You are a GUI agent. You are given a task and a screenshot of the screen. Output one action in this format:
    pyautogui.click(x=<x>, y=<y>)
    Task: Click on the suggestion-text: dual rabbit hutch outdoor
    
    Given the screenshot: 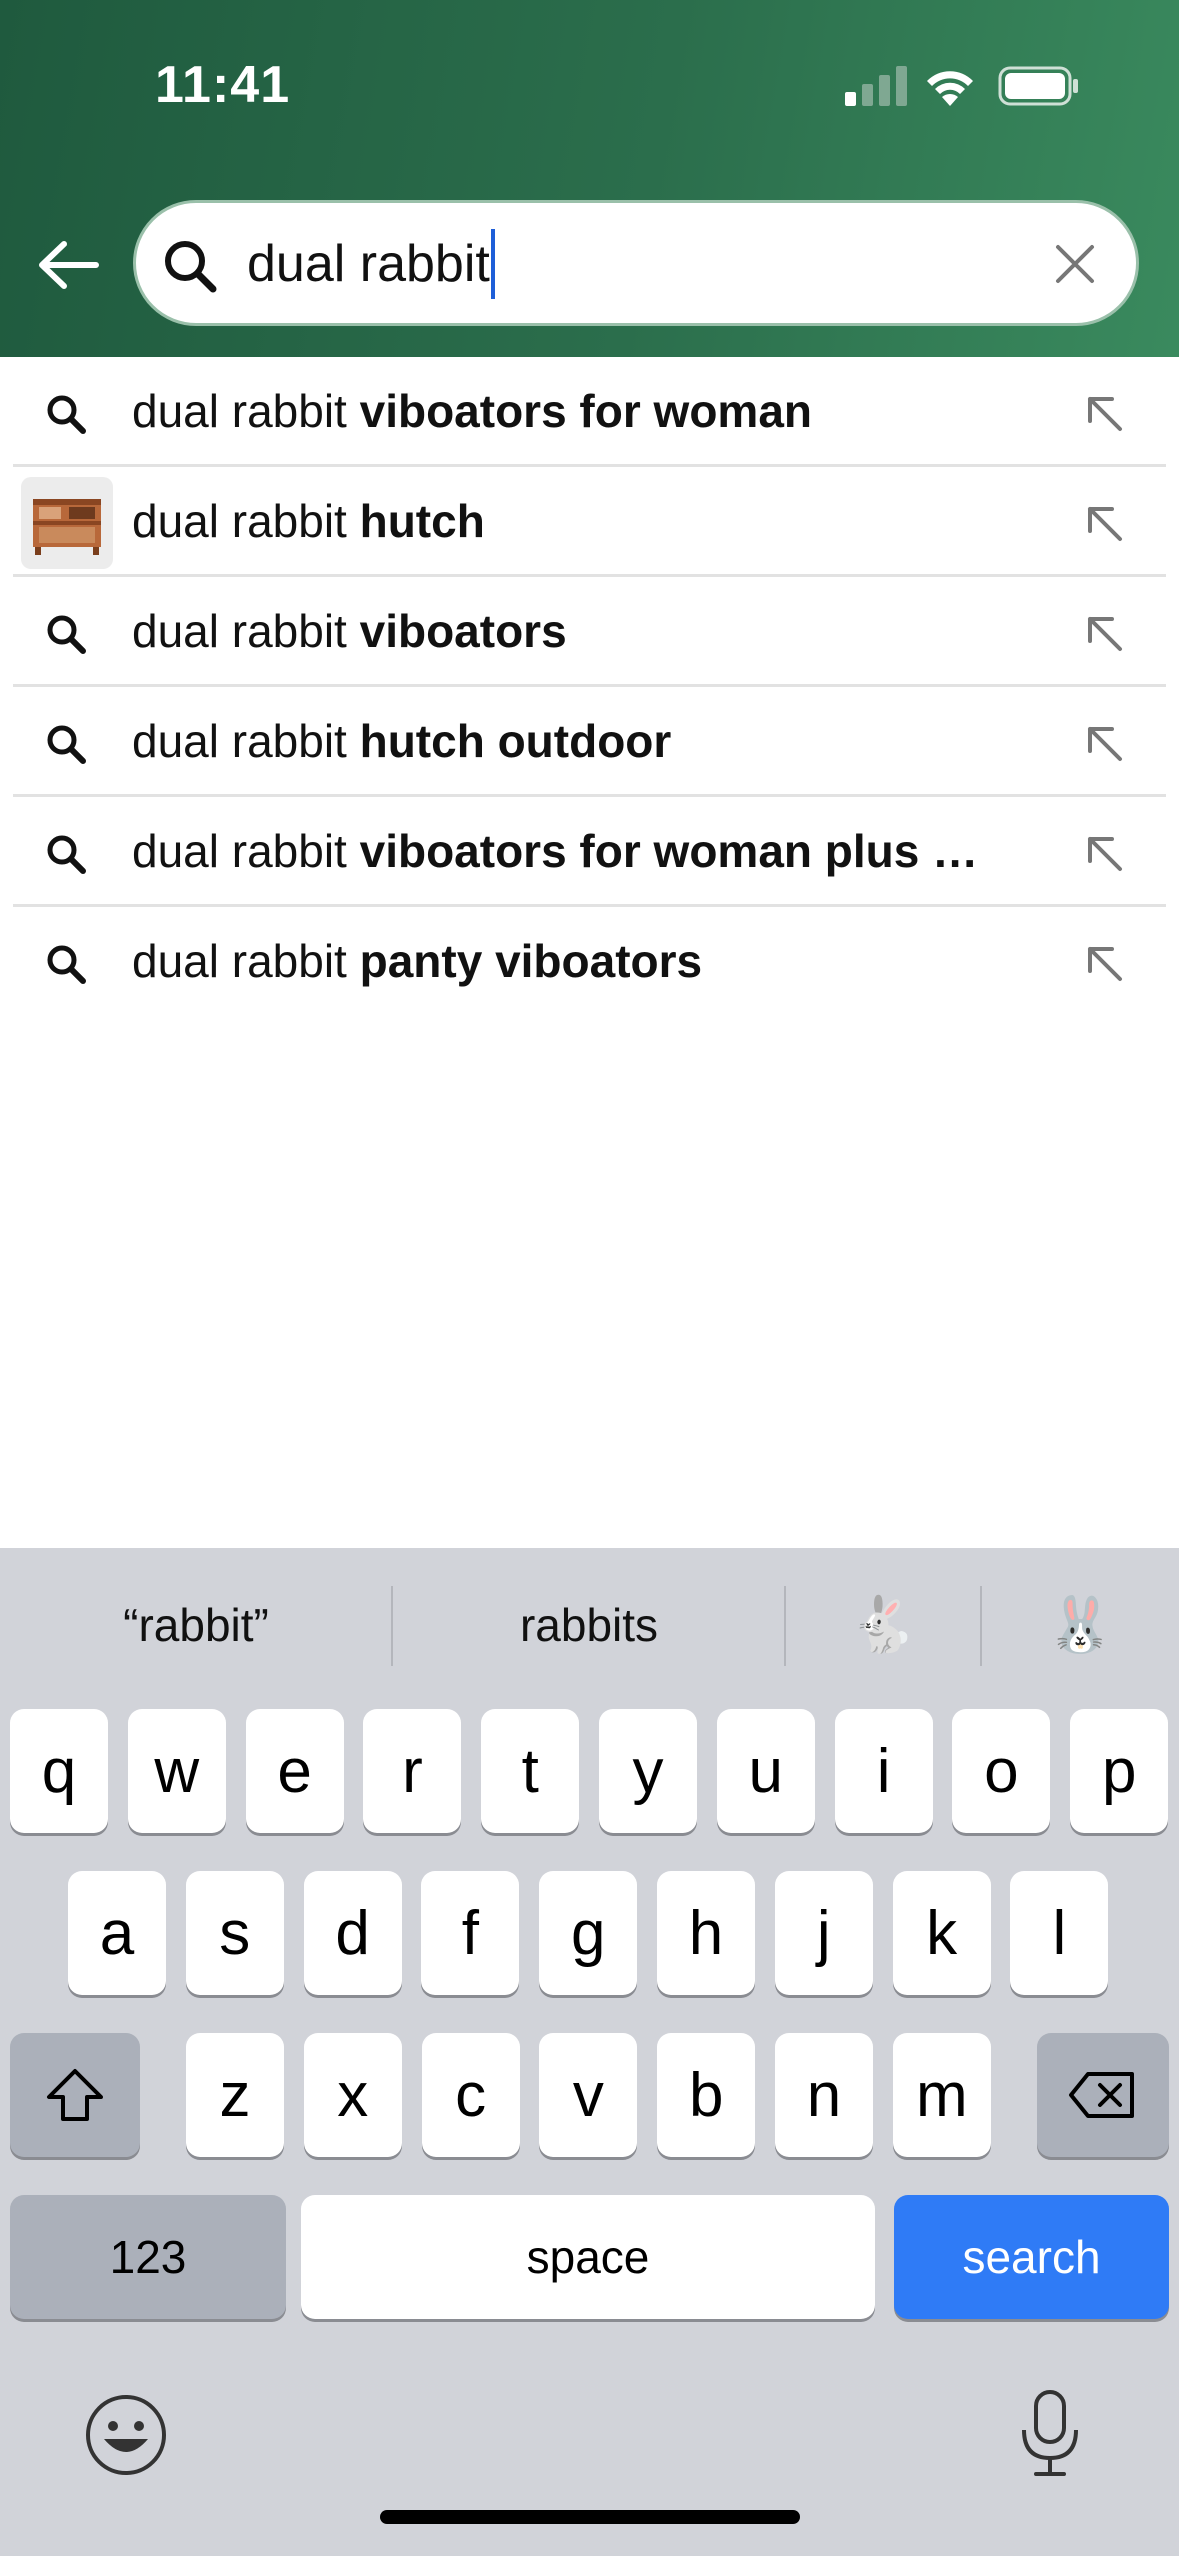 What is the action you would take?
    pyautogui.click(x=587, y=741)
    